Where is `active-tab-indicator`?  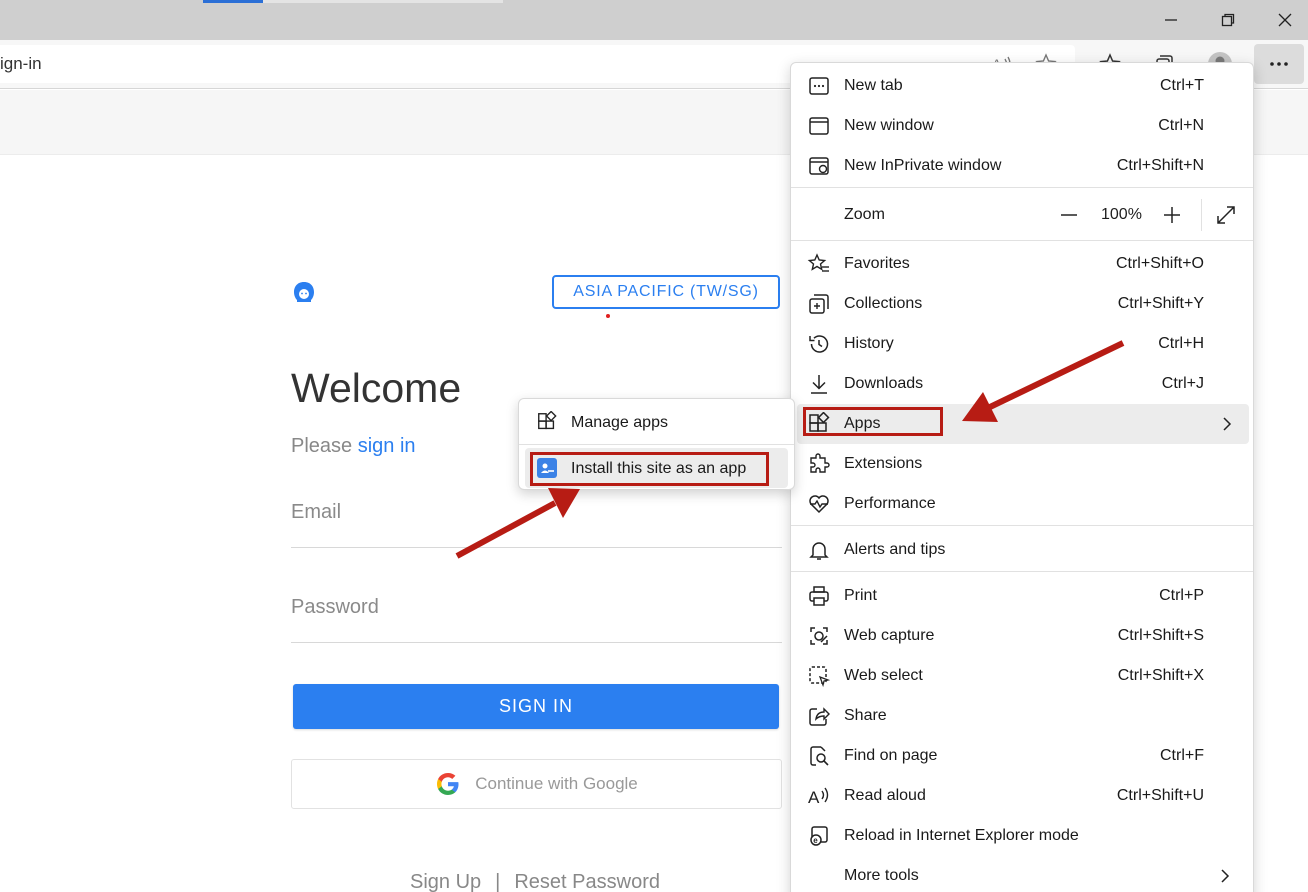
active-tab-indicator is located at coordinates (233, 1).